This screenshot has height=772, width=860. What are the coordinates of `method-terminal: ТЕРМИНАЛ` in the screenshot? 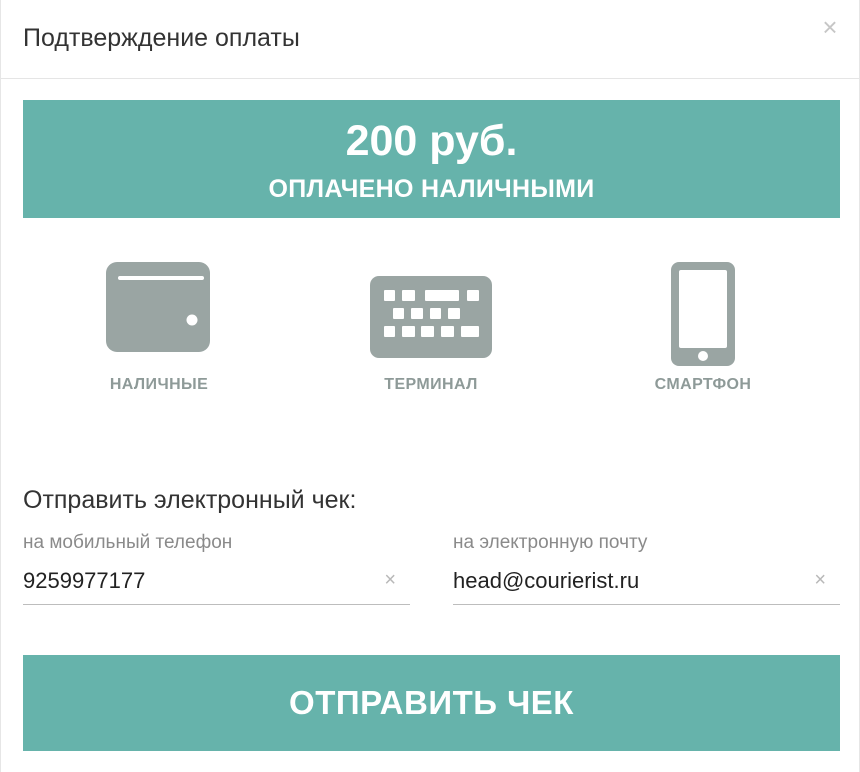 It's located at (431, 333).